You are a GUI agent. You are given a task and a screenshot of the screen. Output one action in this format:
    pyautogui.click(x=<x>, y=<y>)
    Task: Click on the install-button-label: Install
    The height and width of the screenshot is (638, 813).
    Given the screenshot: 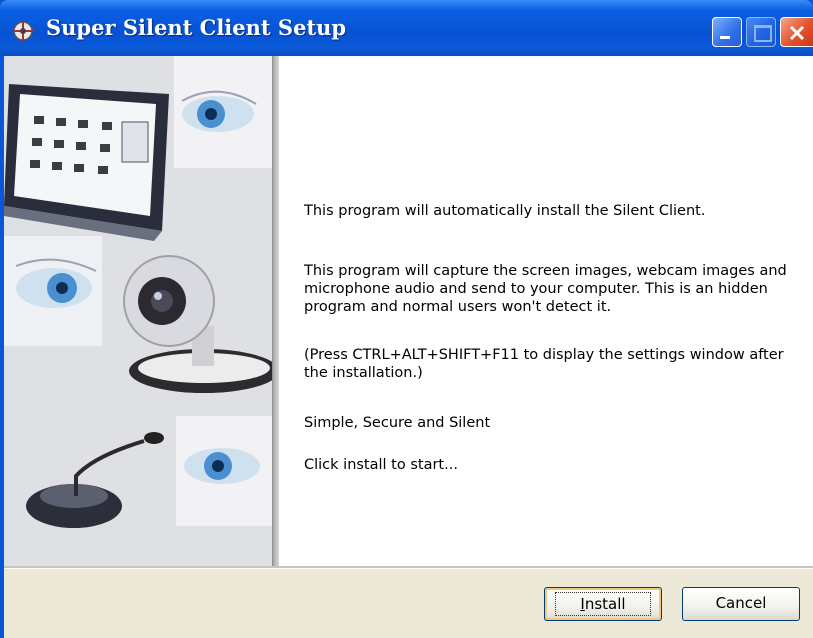 What is the action you would take?
    pyautogui.click(x=603, y=604)
    